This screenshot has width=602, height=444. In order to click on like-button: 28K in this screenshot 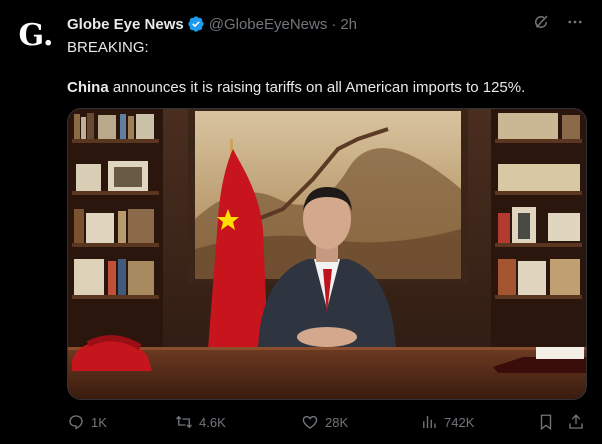, I will do `click(324, 422)`.